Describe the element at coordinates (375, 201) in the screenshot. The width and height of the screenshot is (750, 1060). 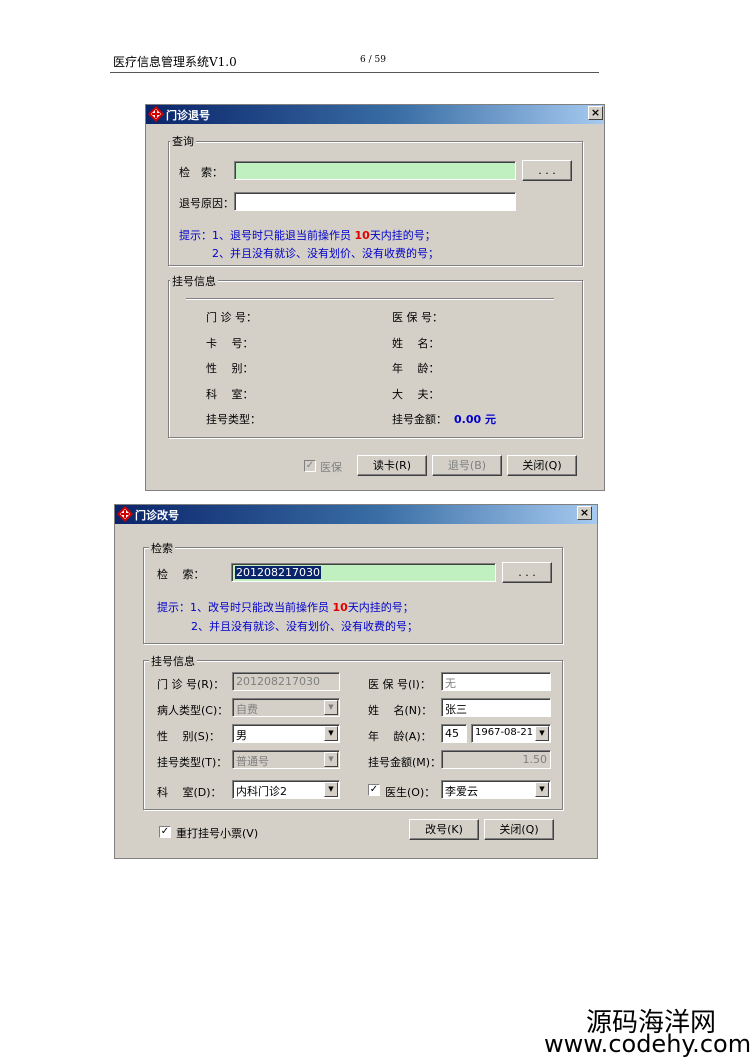
I see `reason-input` at that location.